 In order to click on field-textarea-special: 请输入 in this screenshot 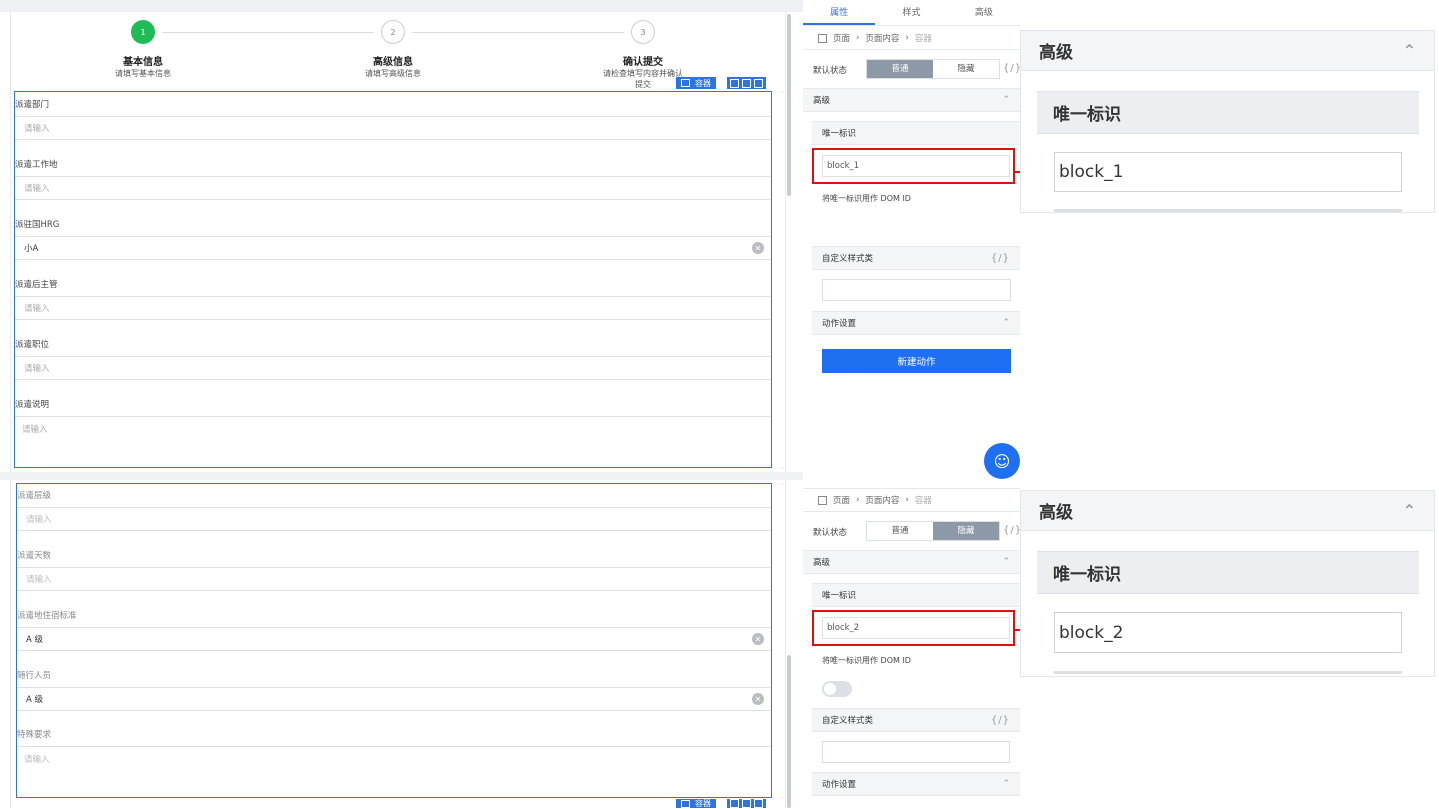, I will do `click(393, 771)`.